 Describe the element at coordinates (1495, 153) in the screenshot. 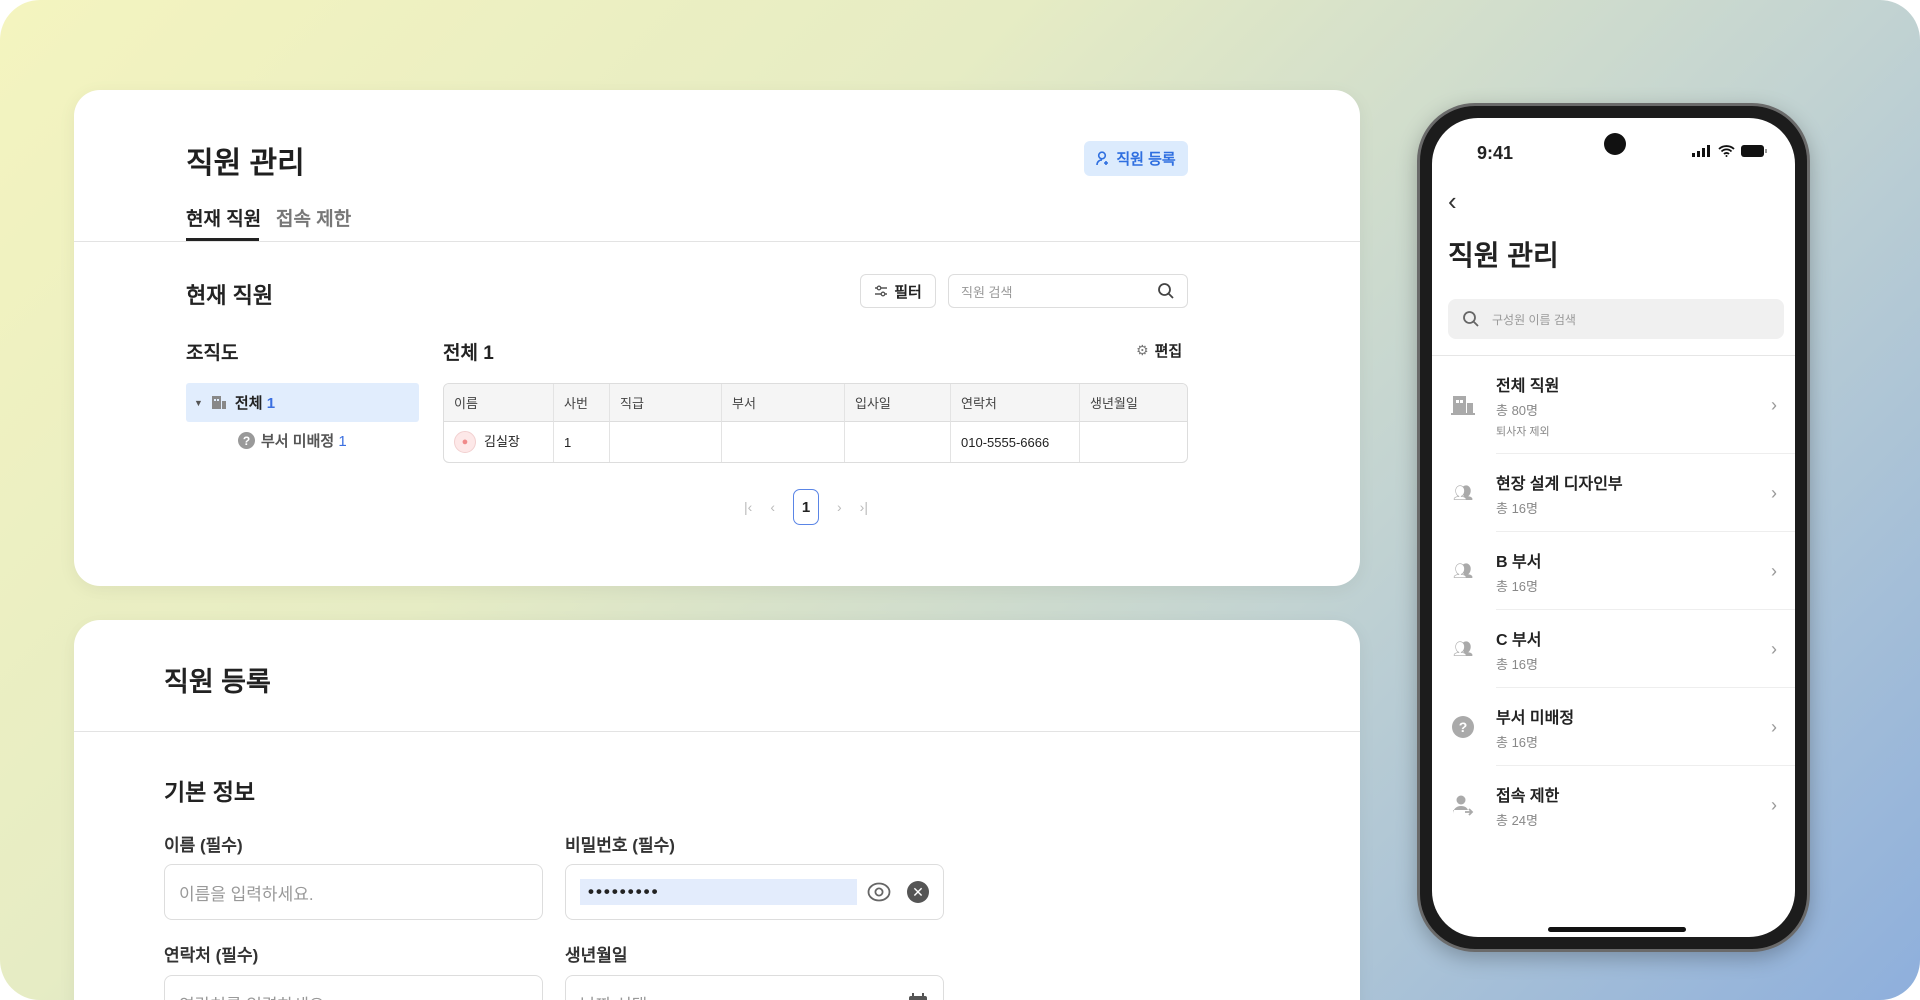

I see `status-time: 9:41` at that location.